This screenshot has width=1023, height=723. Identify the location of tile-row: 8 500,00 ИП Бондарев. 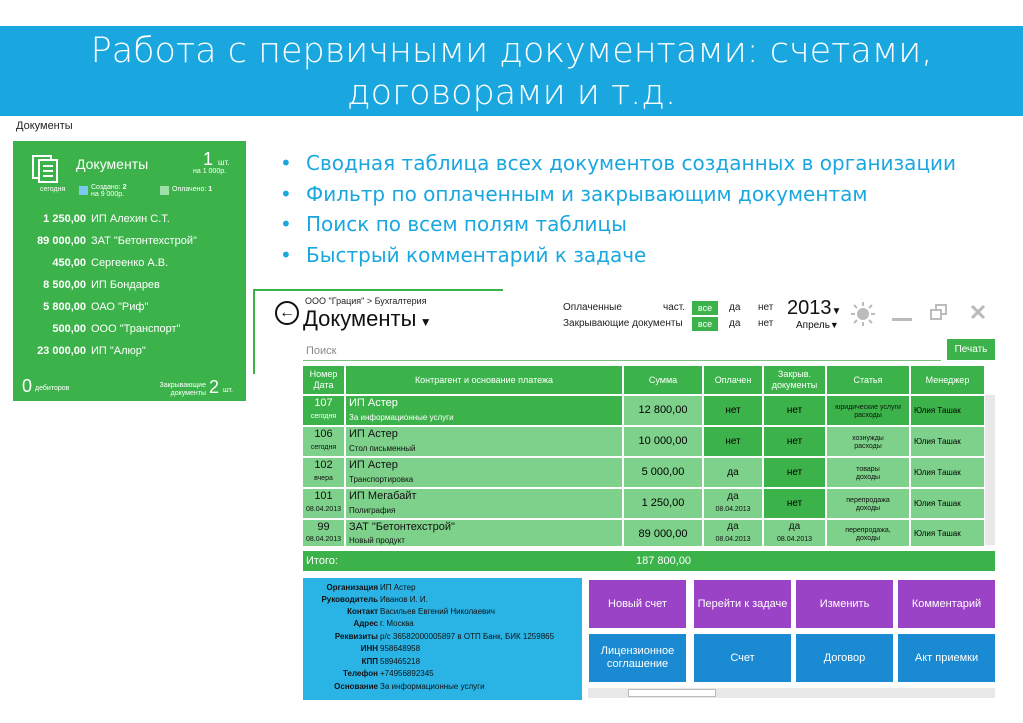
(129, 290).